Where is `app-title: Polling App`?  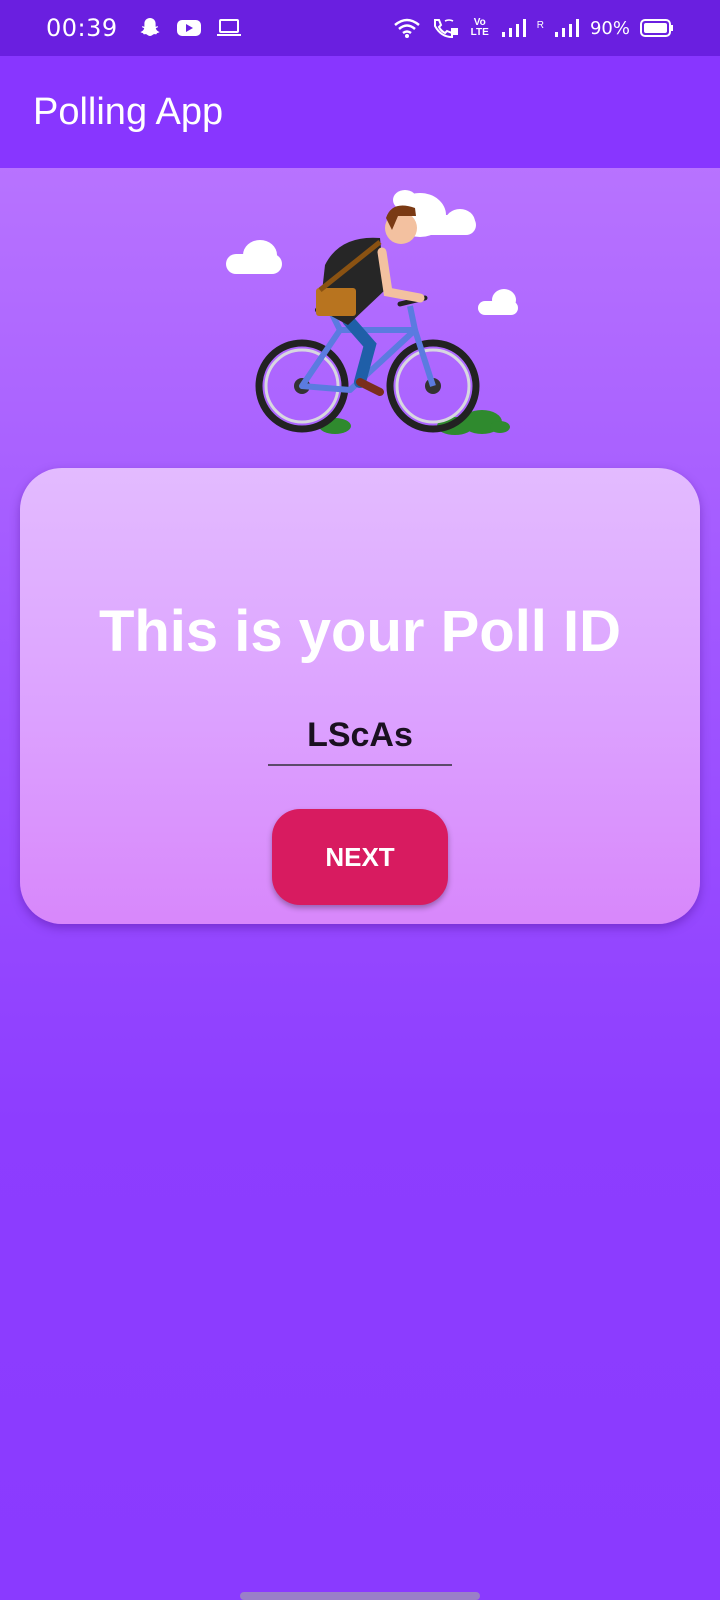
app-title: Polling App is located at coordinates (128, 111).